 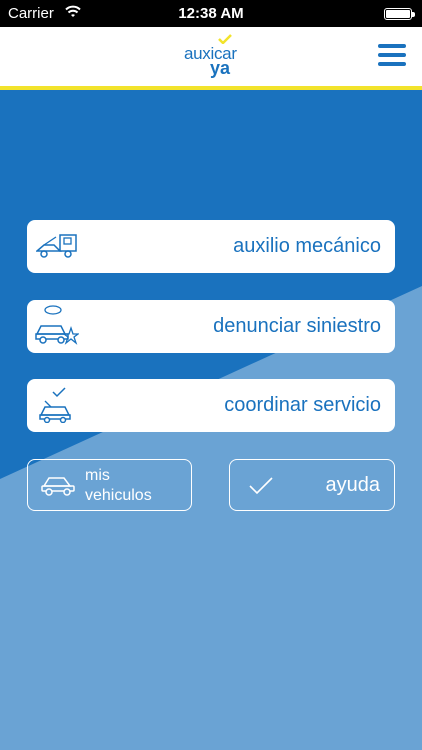 I want to click on clock: 12:38 AM, so click(x=211, y=13).